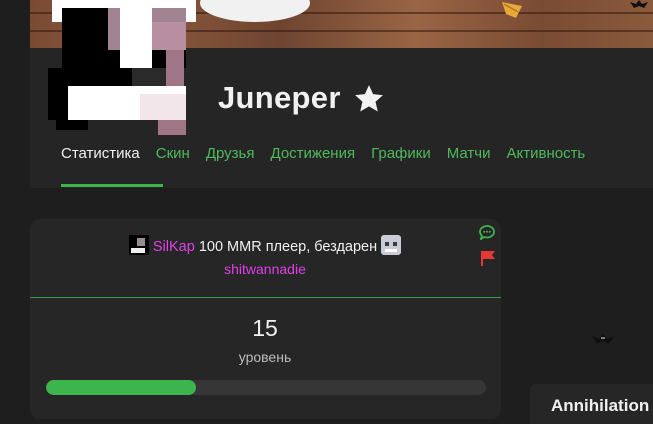 Image resolution: width=653 pixels, height=424 pixels. Describe the element at coordinates (487, 232) in the screenshot. I see `chat-icon` at that location.